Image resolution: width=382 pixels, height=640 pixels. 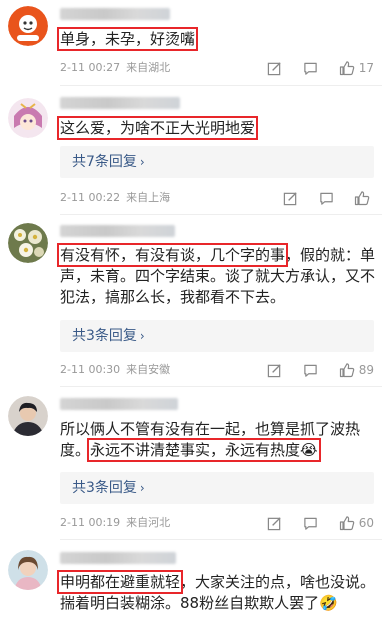 I want to click on comment-time: 2-11 00:27, so click(x=90, y=67).